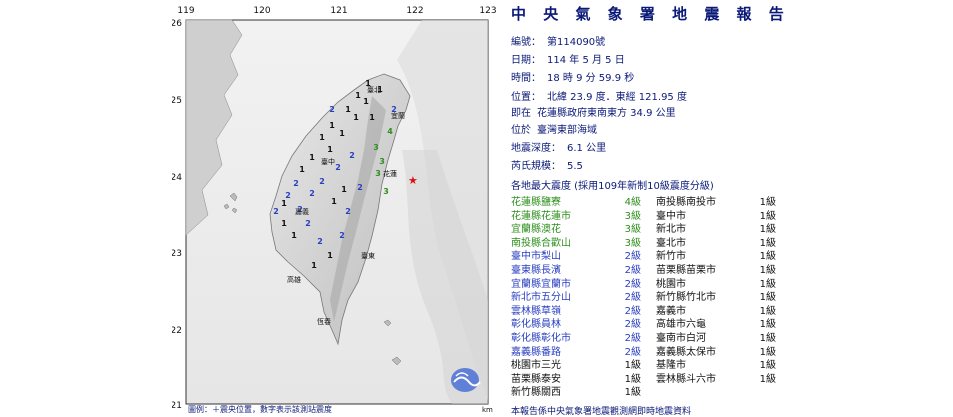 This screenshot has width=953, height=417. I want to click on date-value: 114 年 5 月 5 日, so click(586, 60).